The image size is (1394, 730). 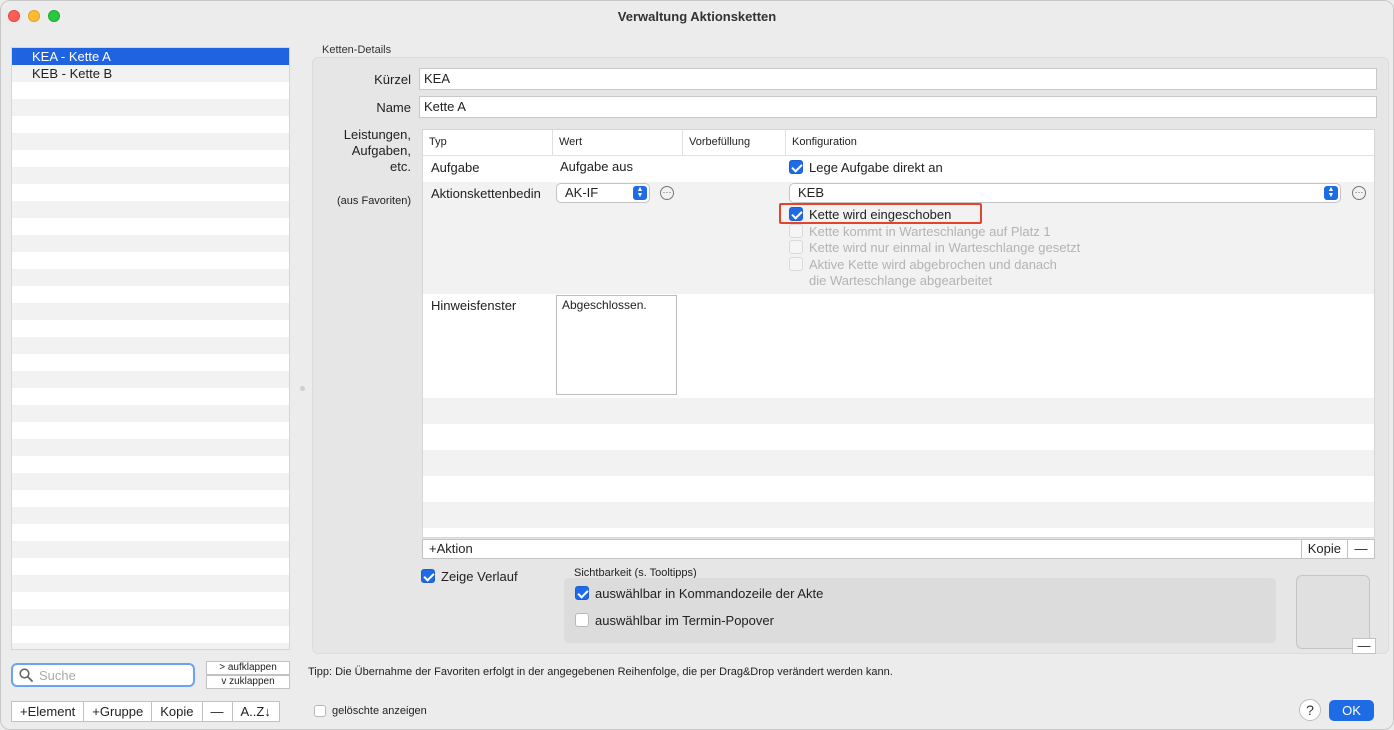 What do you see at coordinates (379, 711) in the screenshot?
I see `geloeschte-anzeigen-label: gelöschte anzeigen` at bounding box center [379, 711].